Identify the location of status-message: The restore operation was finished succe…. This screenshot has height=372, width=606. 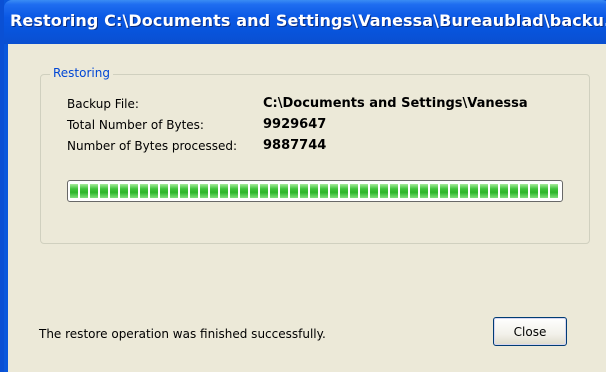
(182, 334).